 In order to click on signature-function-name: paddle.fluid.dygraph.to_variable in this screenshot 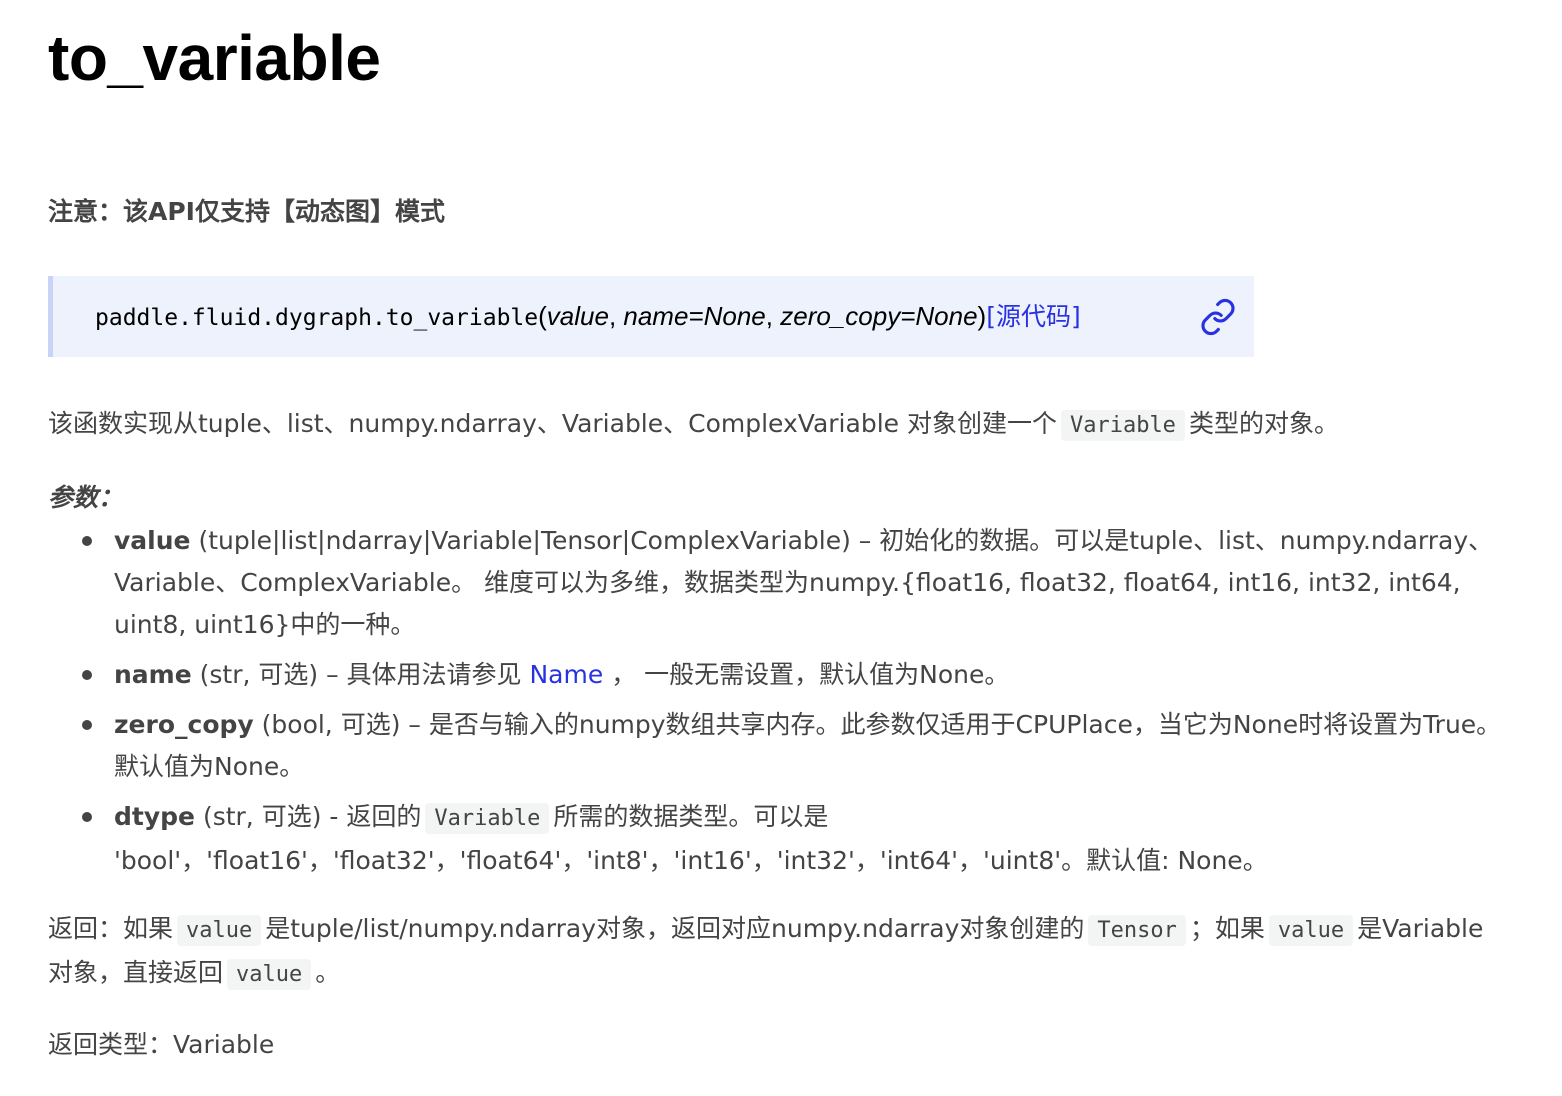, I will do `click(317, 318)`.